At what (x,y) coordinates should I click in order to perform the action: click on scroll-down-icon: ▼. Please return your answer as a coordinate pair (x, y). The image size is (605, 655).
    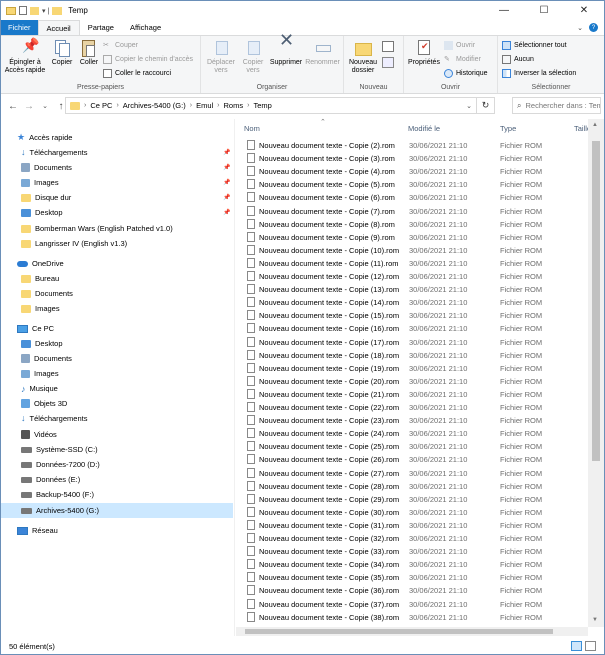
    Looking at the image, I should click on (595, 620).